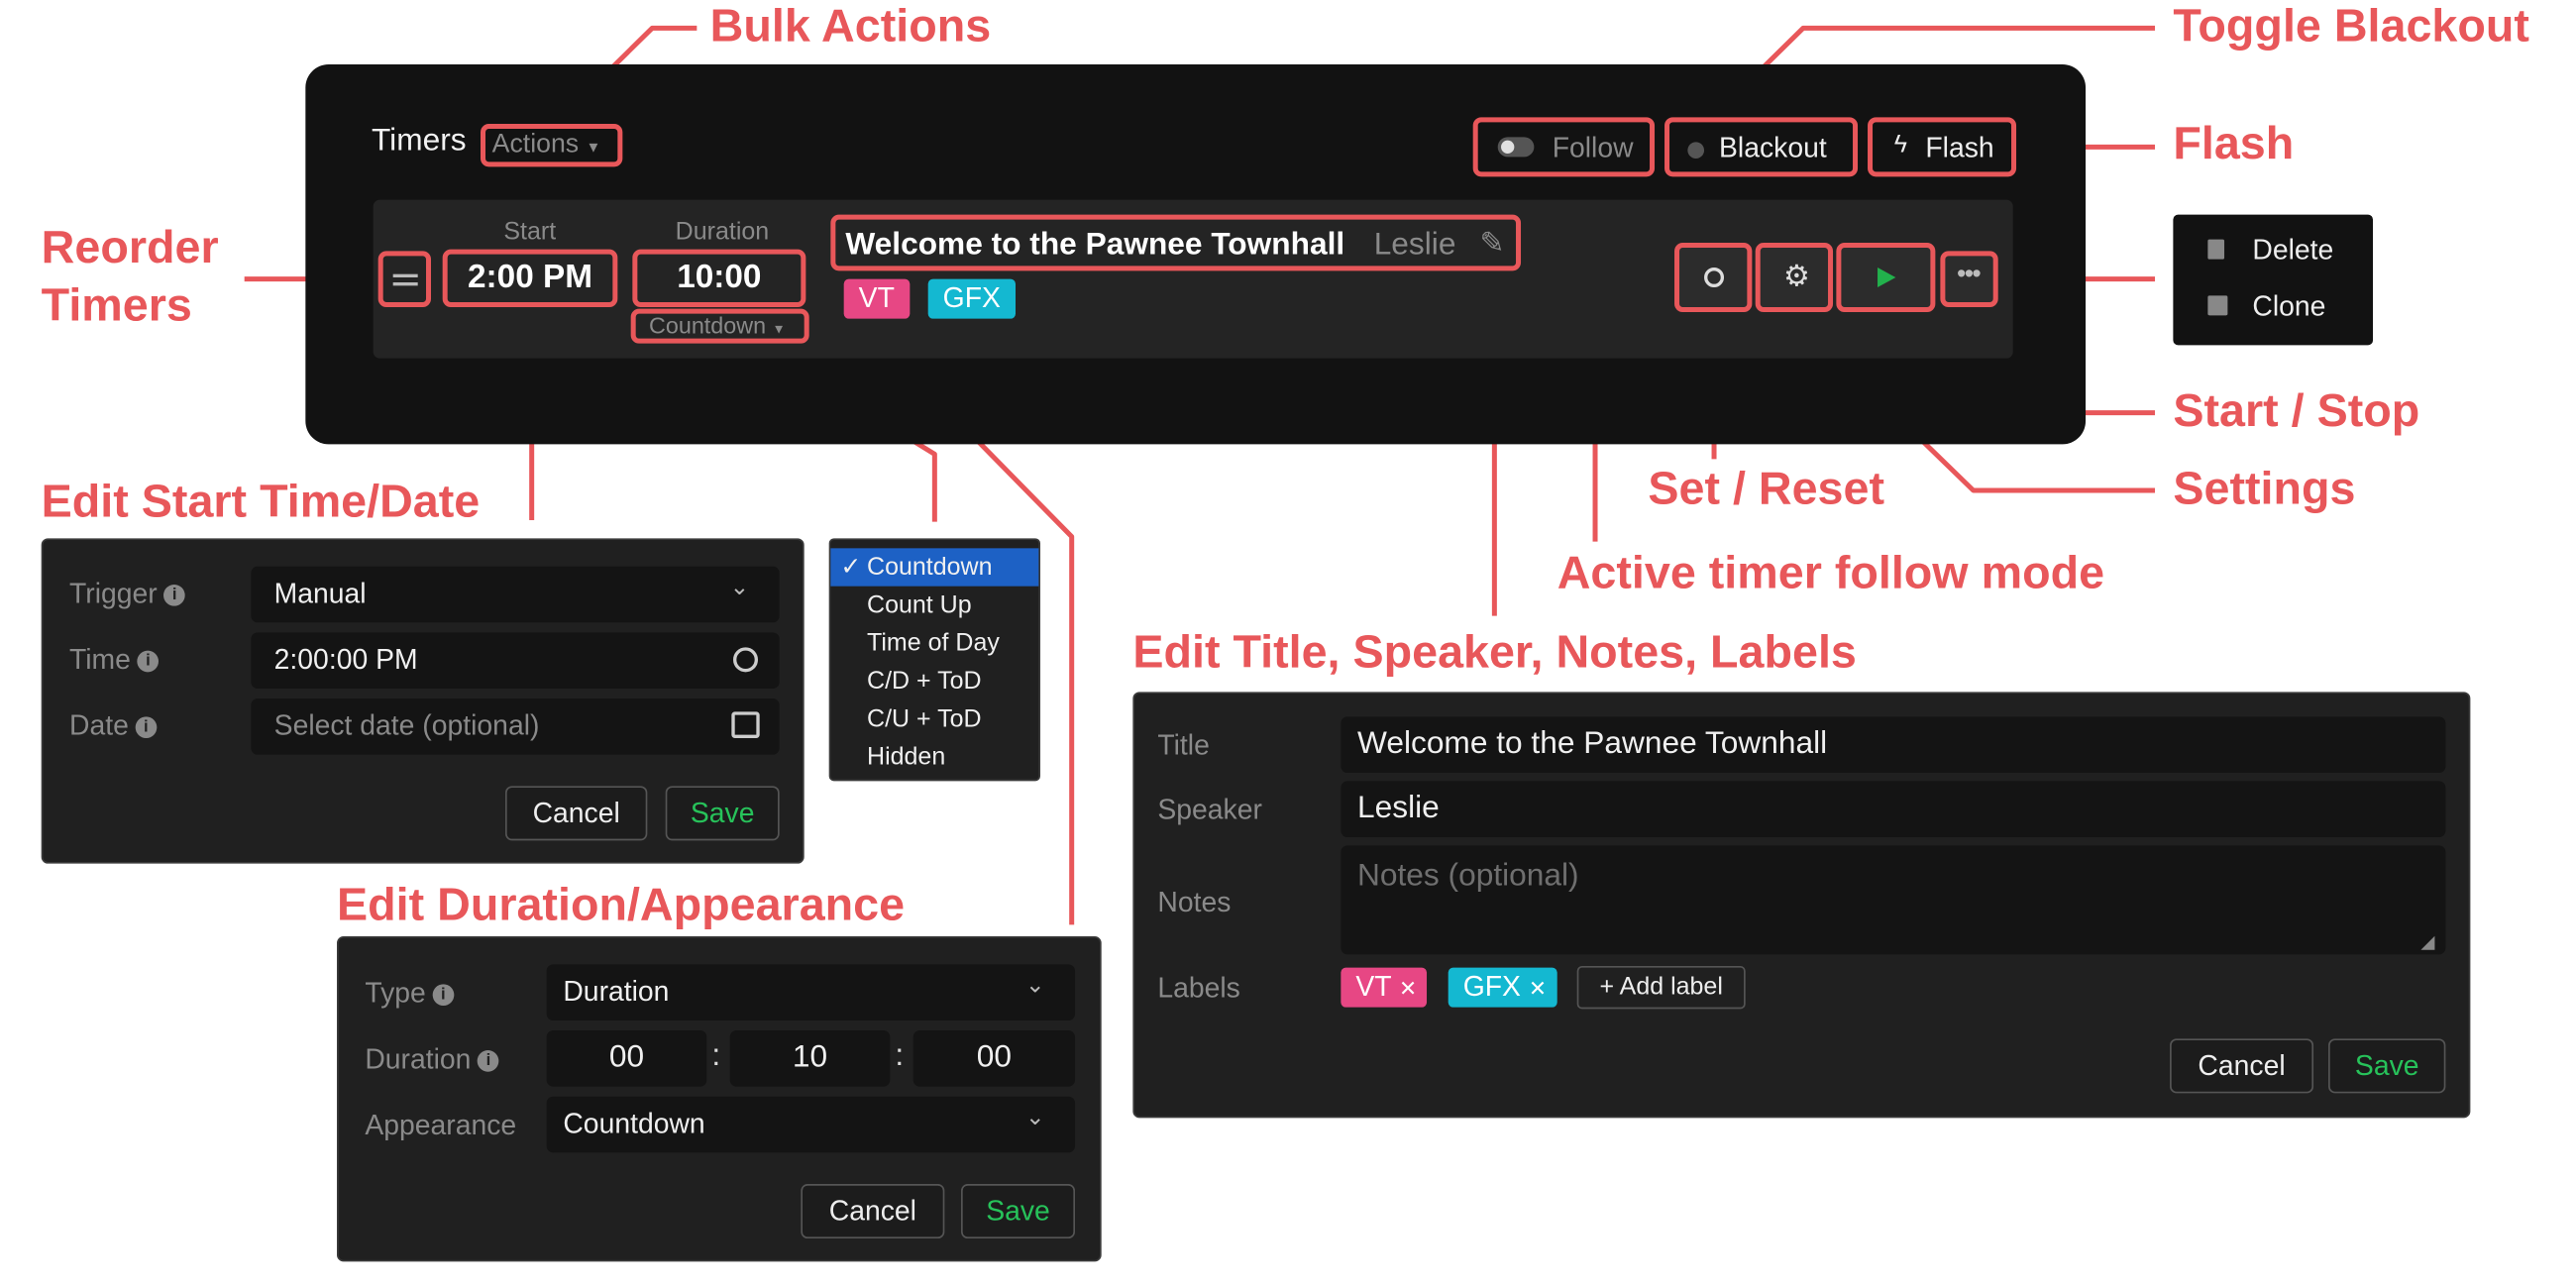  Describe the element at coordinates (934, 605) in the screenshot. I see `menu-item-count-up: Count Up` at that location.